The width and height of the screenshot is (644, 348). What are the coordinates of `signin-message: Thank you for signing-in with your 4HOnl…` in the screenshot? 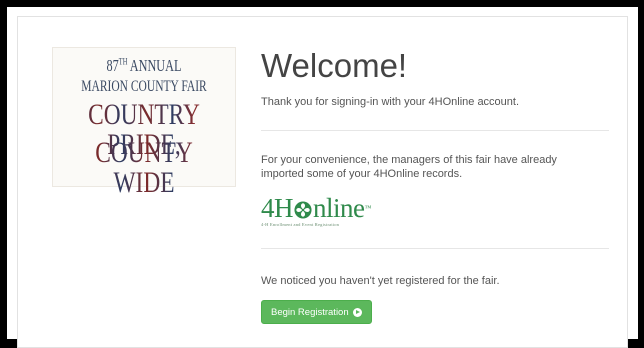 It's located at (390, 102).